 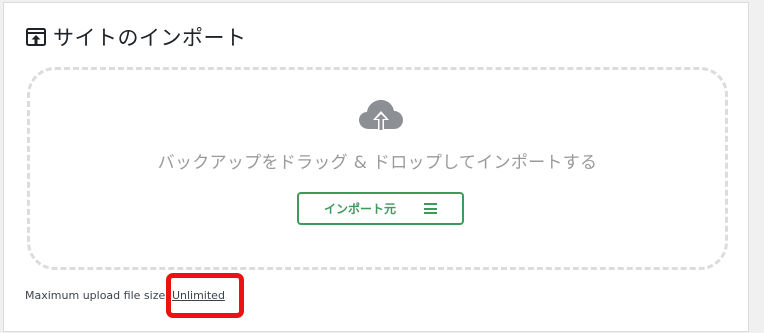 What do you see at coordinates (97, 295) in the screenshot?
I see `upload-size-label: Maximum upload file size:` at bounding box center [97, 295].